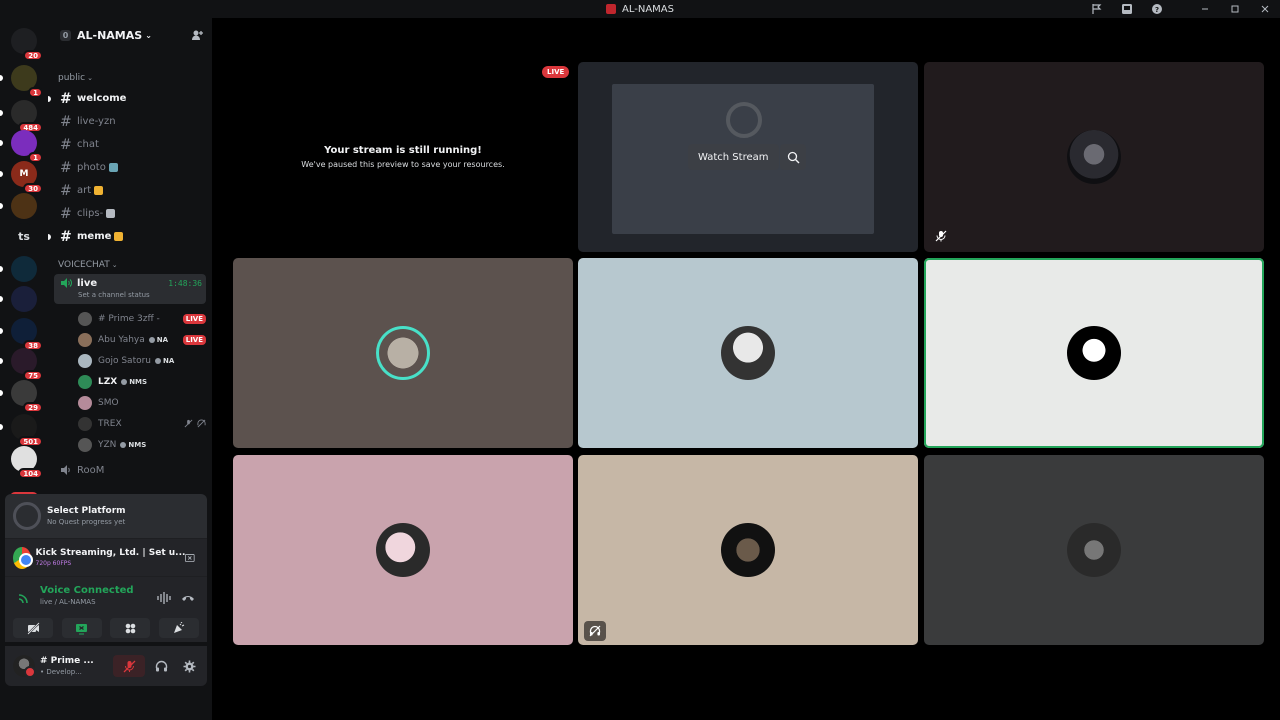 The height and width of the screenshot is (720, 1280). Describe the element at coordinates (1235, 9) in the screenshot. I see `maximize-icon` at that location.